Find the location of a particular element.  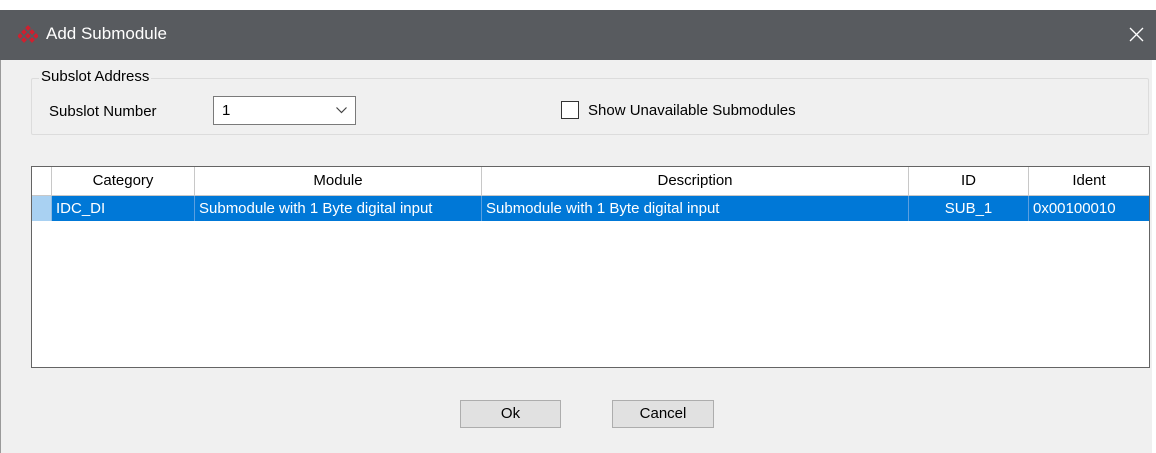

cancel-button: Cancel is located at coordinates (663, 414).